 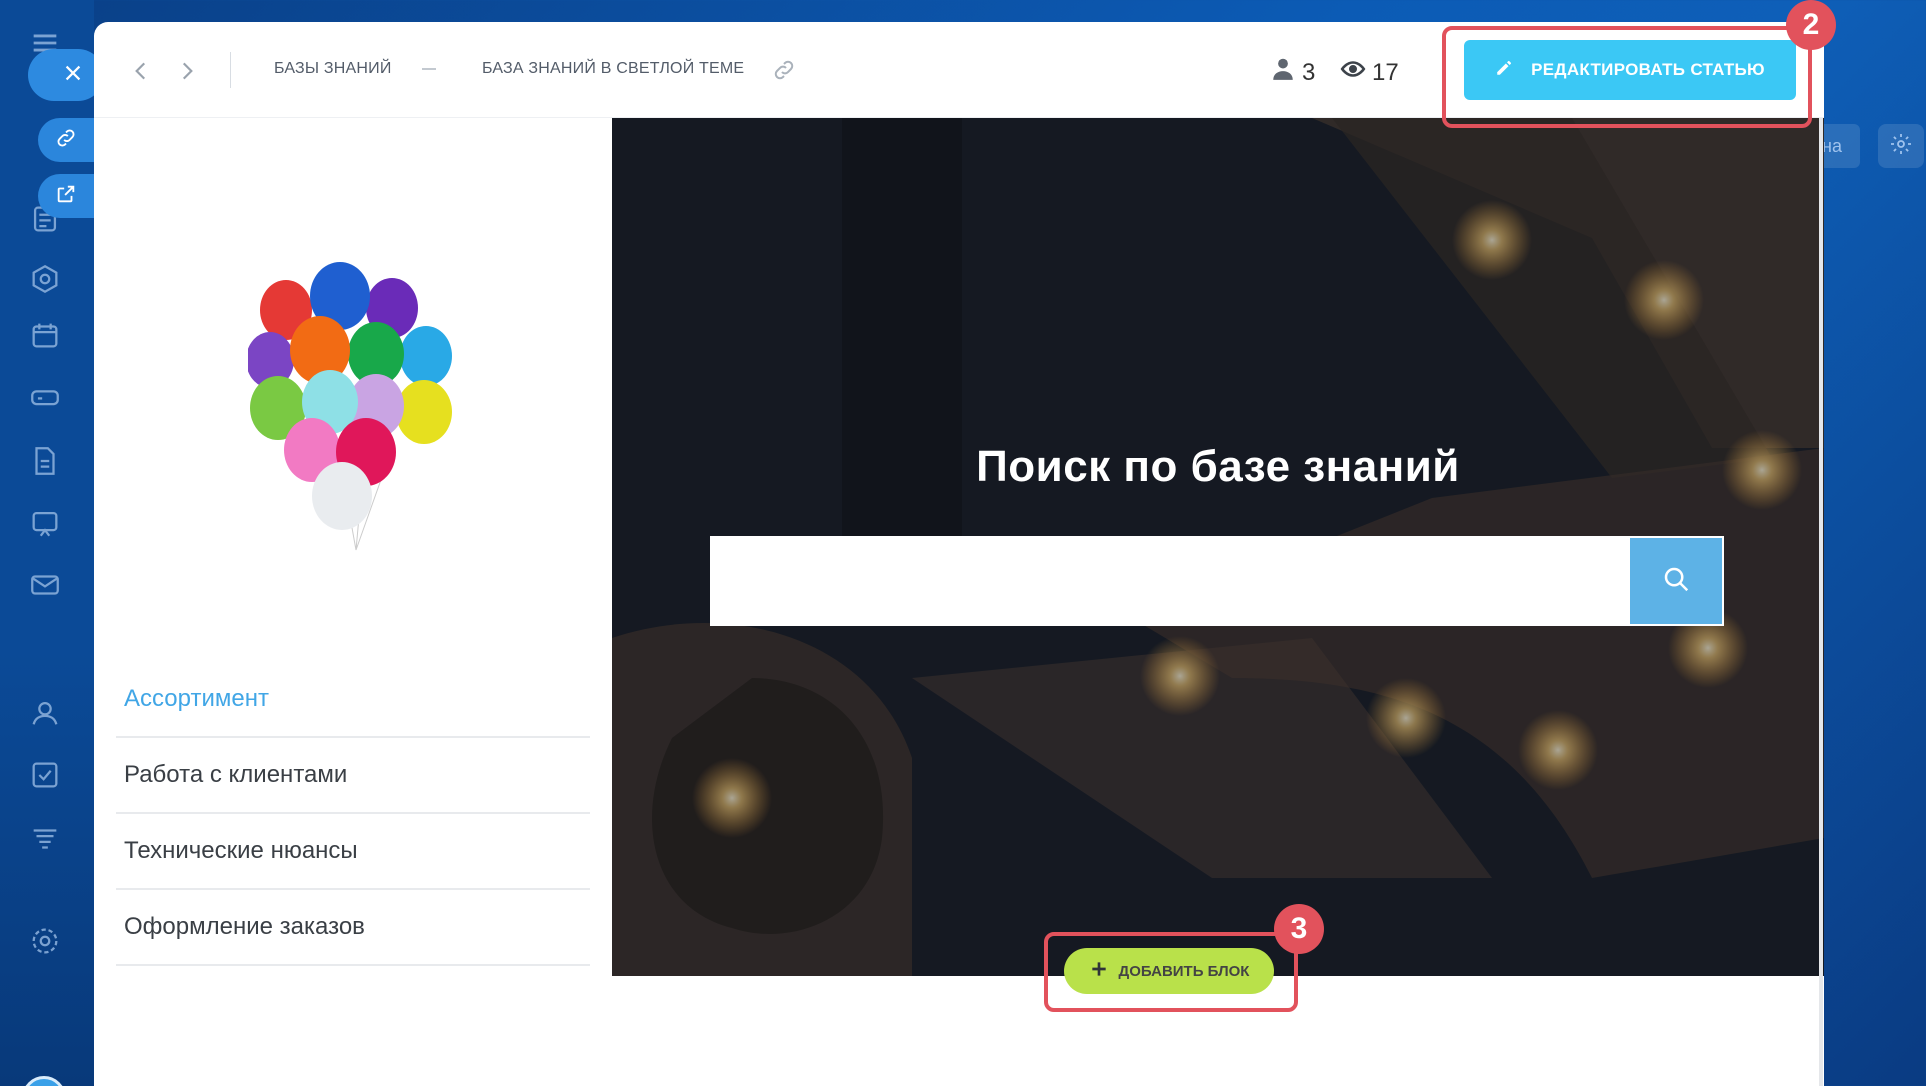 I want to click on background-settings-button, so click(x=1901, y=146).